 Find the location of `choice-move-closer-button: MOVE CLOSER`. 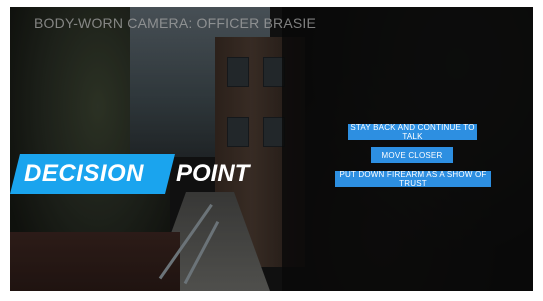

choice-move-closer-button: MOVE CLOSER is located at coordinates (412, 155).